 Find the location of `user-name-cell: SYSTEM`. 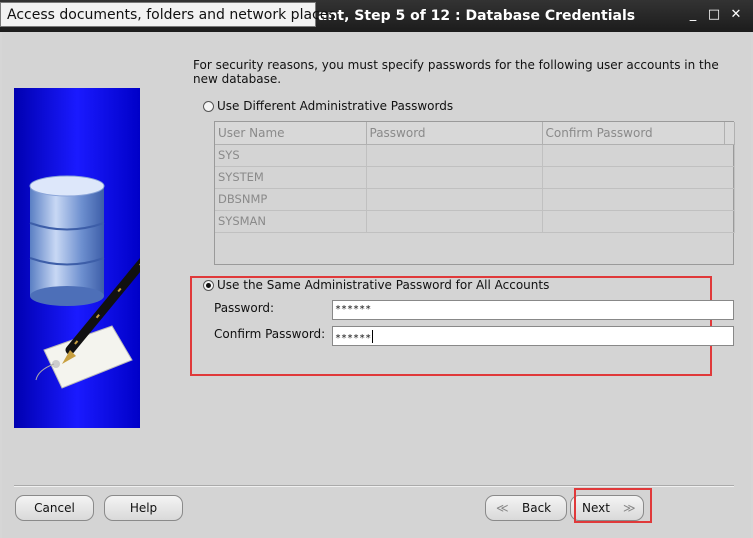

user-name-cell: SYSTEM is located at coordinates (291, 177).